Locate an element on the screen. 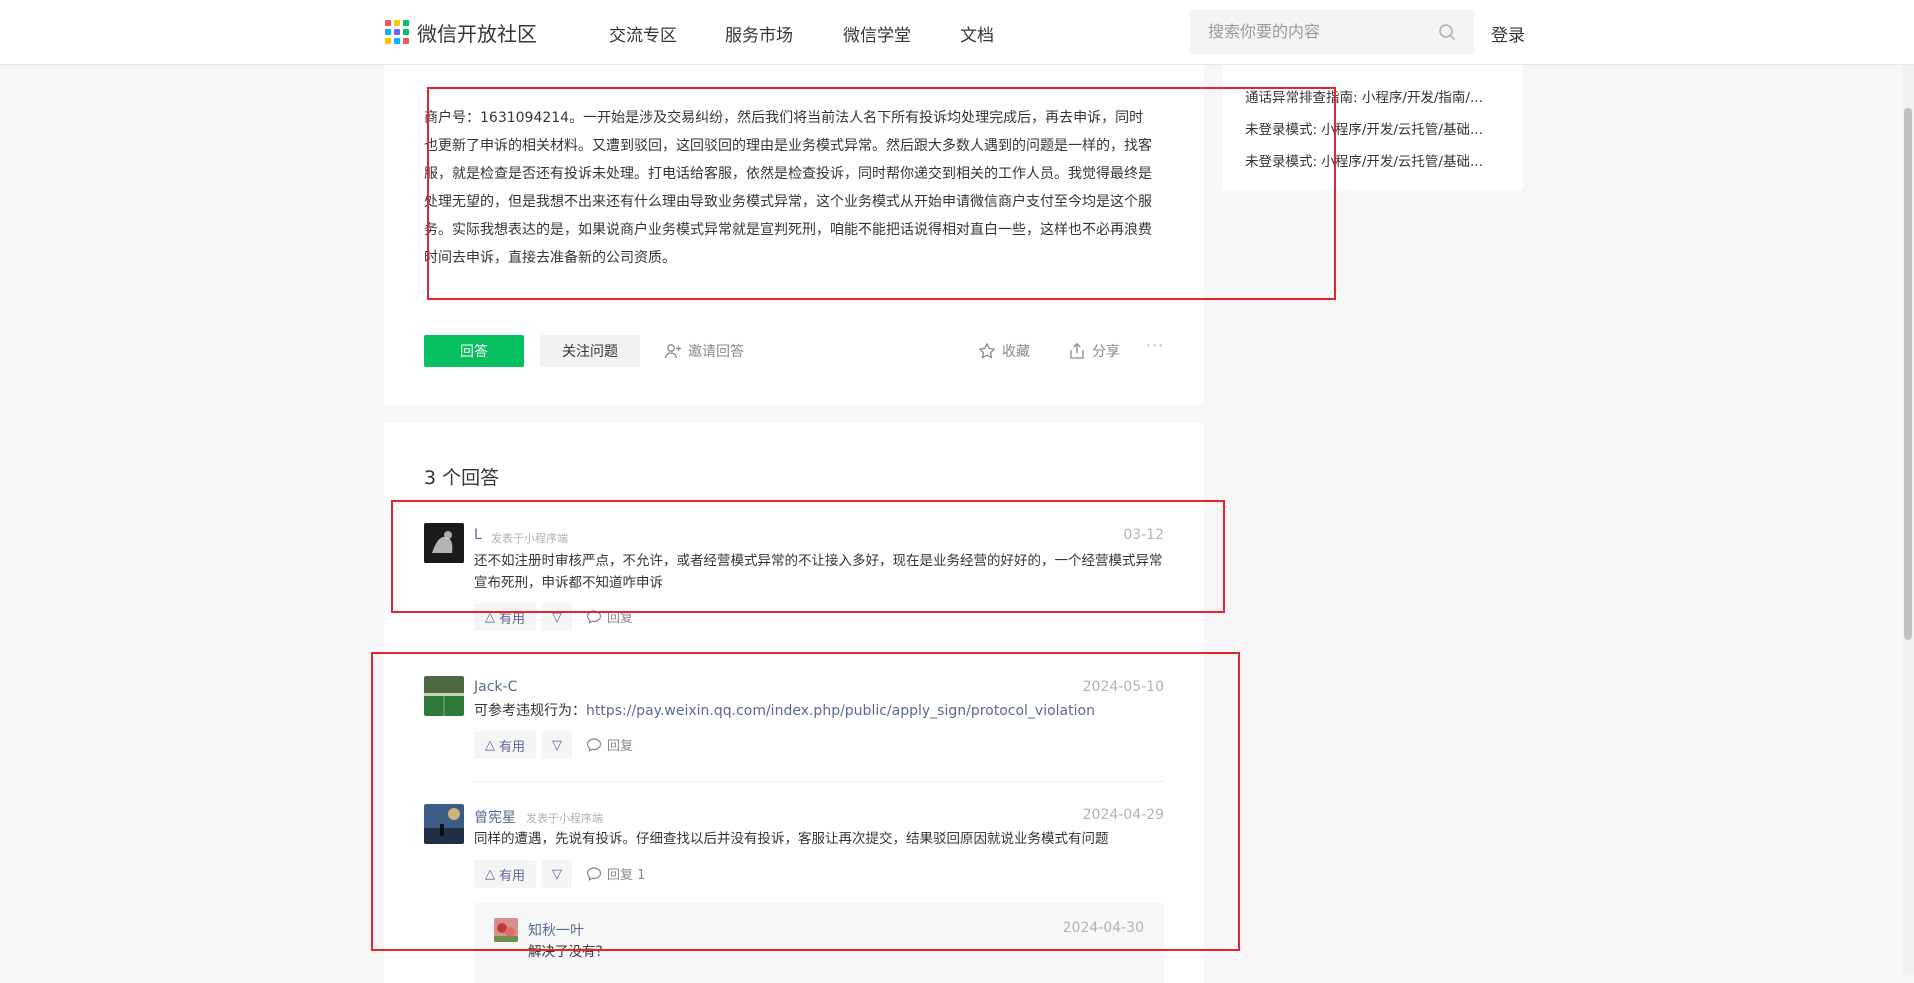 The image size is (1914, 983). answer-date: 2024-05-10 is located at coordinates (1123, 687).